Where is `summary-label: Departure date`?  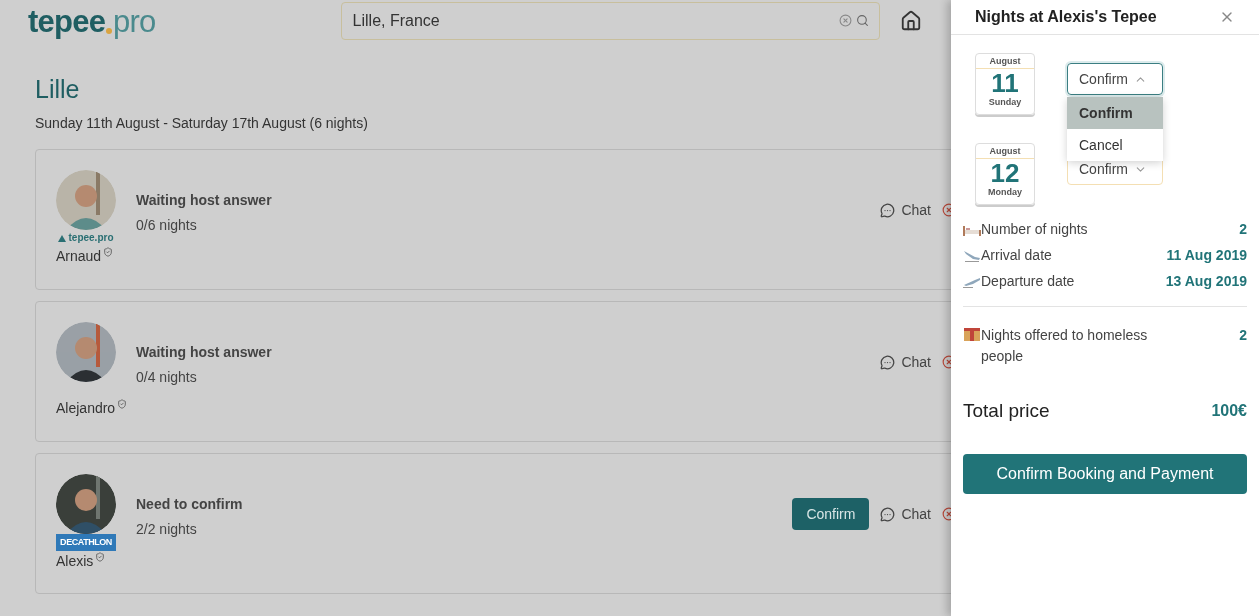 summary-label: Departure date is located at coordinates (1028, 281).